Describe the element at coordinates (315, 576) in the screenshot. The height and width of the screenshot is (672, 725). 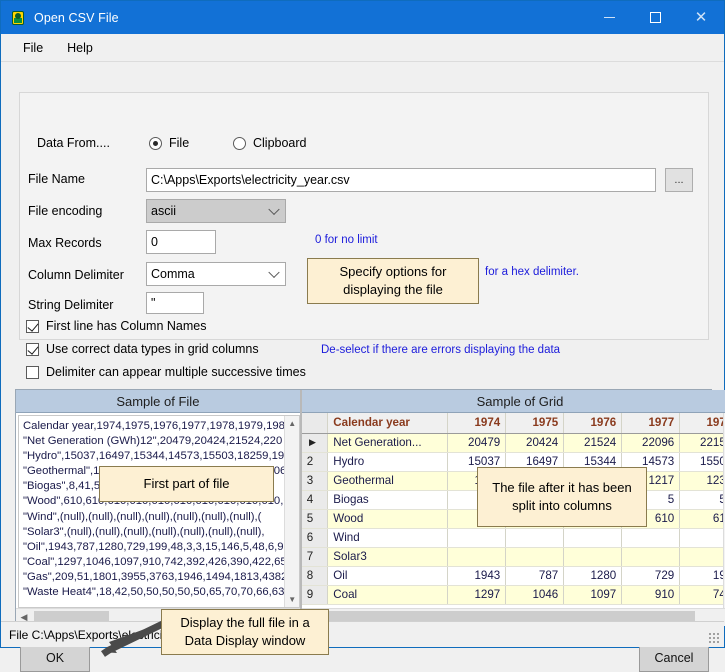
I see `grid-row-header: 8` at that location.